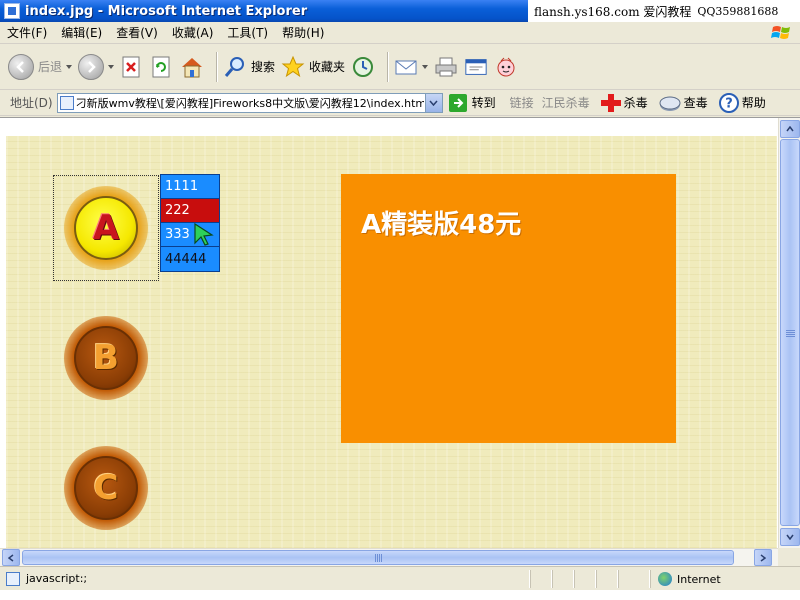 This screenshot has width=800, height=600. I want to click on back-arrow-icon, so click(21, 66).